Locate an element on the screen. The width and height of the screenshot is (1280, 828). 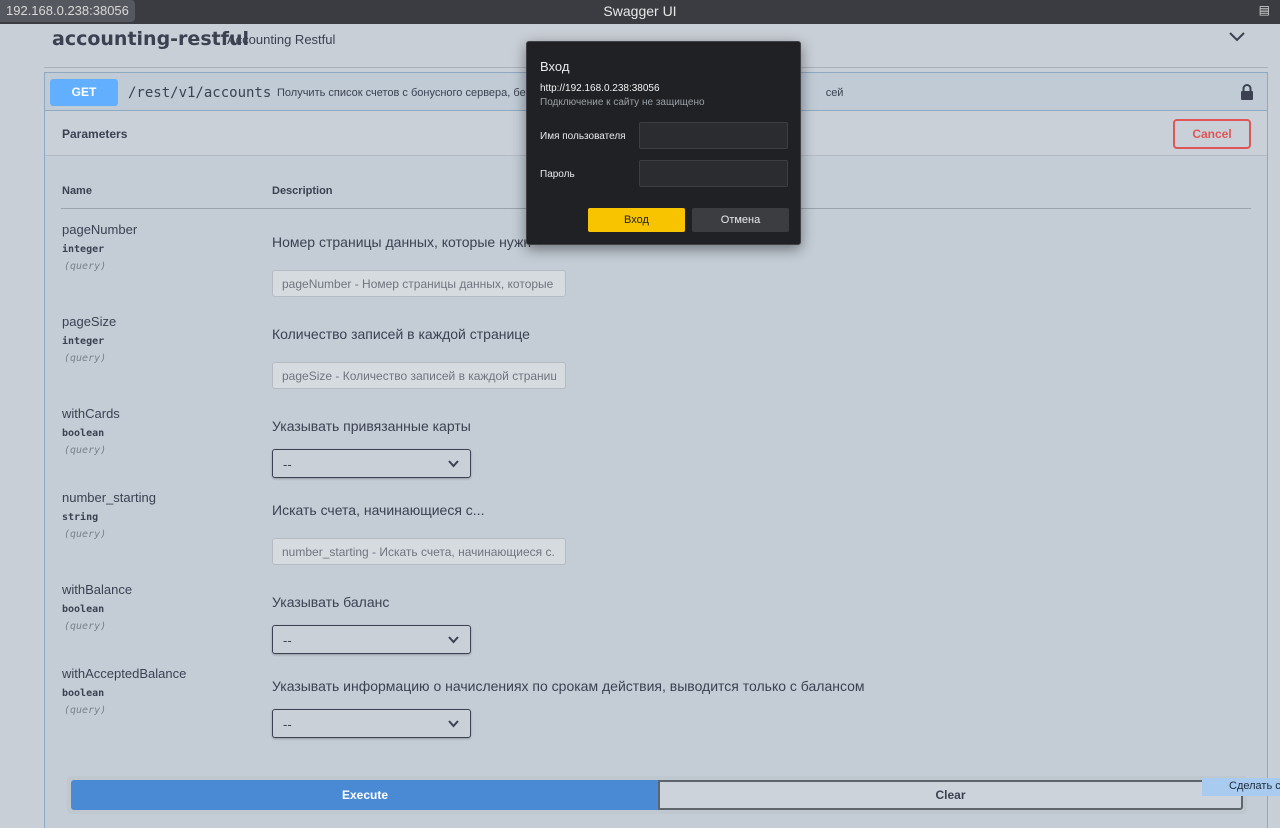
method-badge: GET is located at coordinates (84, 92).